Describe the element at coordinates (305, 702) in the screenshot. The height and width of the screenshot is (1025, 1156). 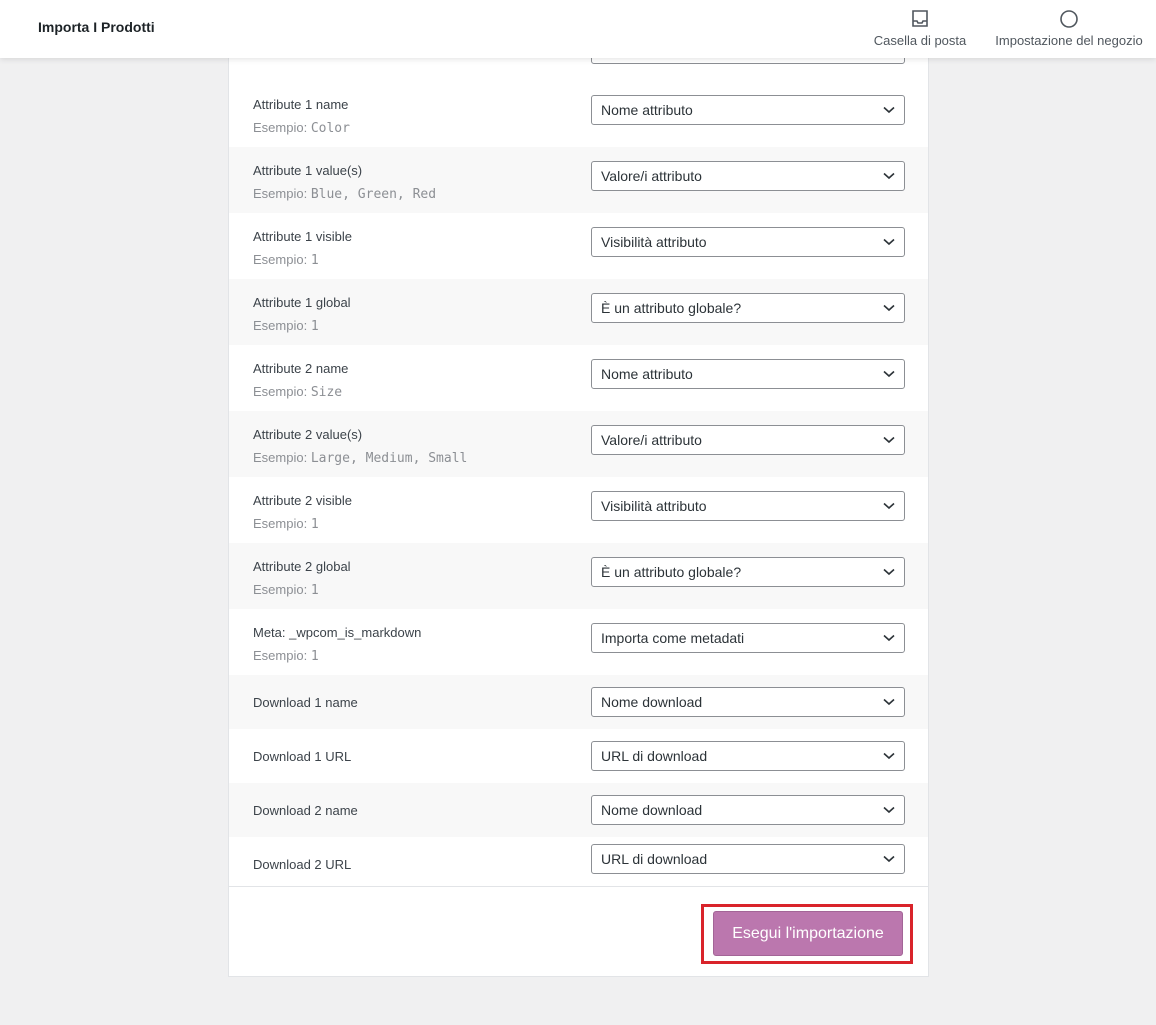
I see `column-label: Download 1 name` at that location.